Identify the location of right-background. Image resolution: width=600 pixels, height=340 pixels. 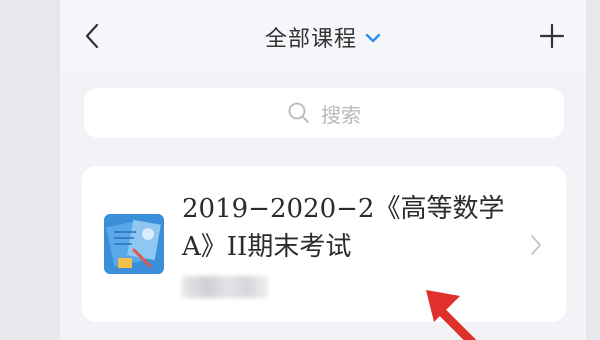
(593, 170).